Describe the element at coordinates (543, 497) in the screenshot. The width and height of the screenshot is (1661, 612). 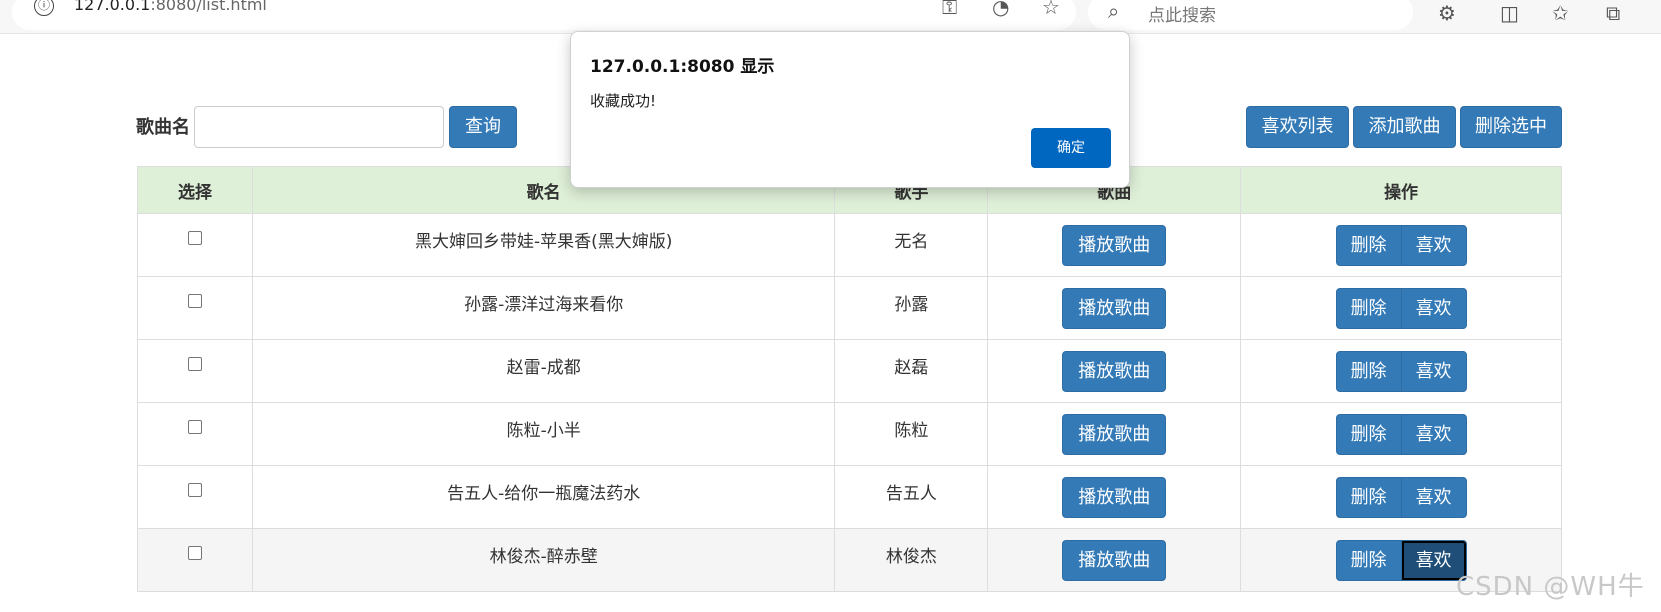
I see `song-title: 告五人-给你一瓶魔法药水` at that location.